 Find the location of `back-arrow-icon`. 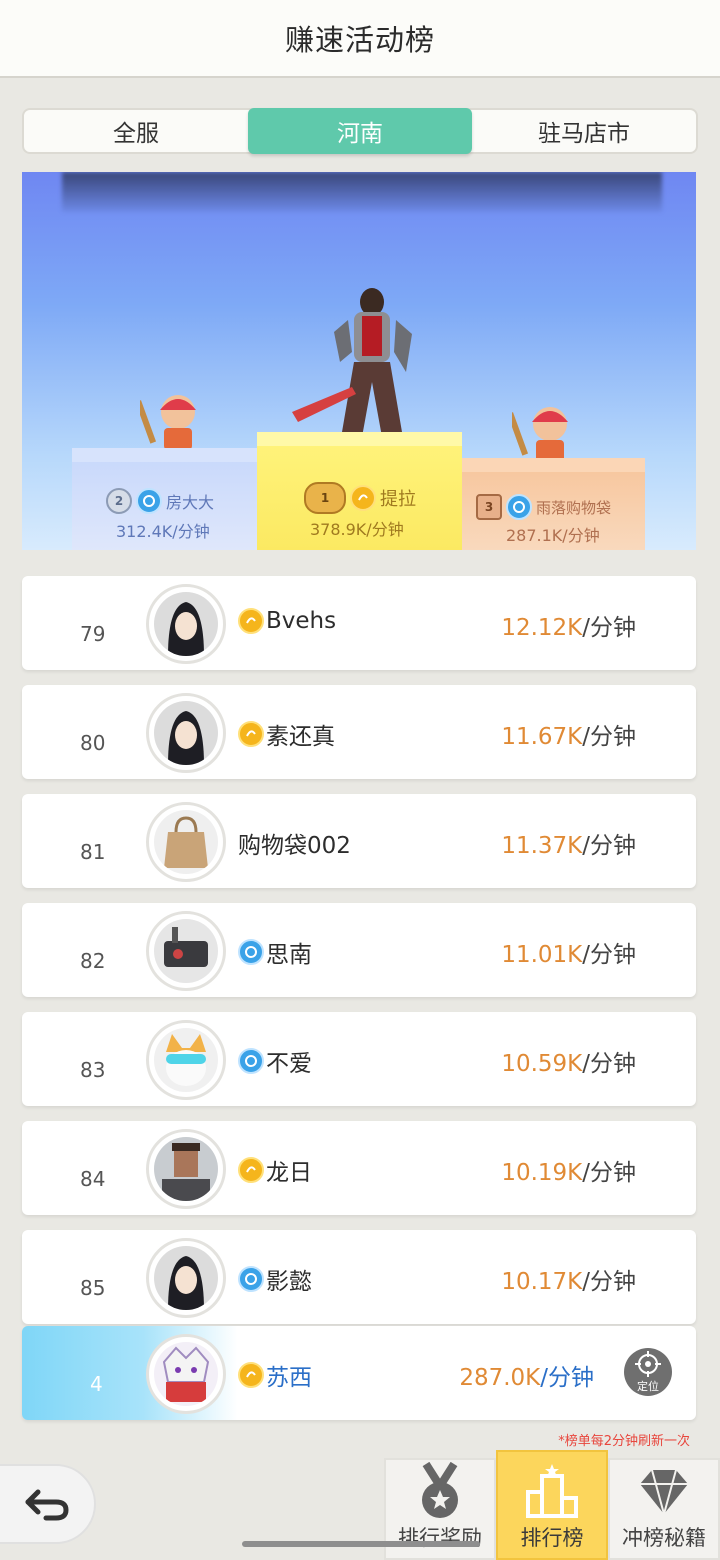

back-arrow-icon is located at coordinates (47, 1505).